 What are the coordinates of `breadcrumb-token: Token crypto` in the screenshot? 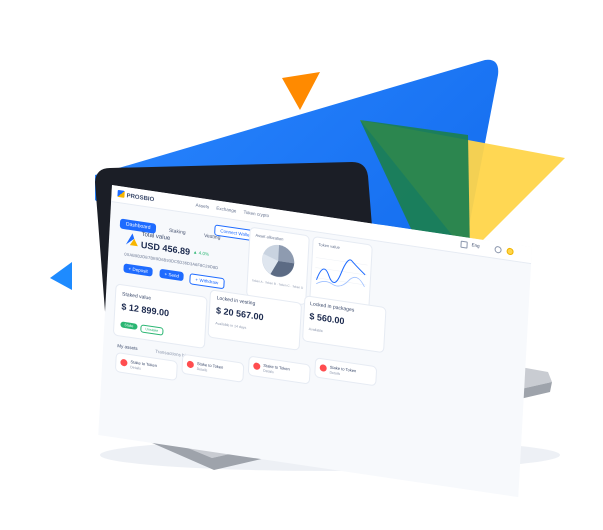 It's located at (256, 214).